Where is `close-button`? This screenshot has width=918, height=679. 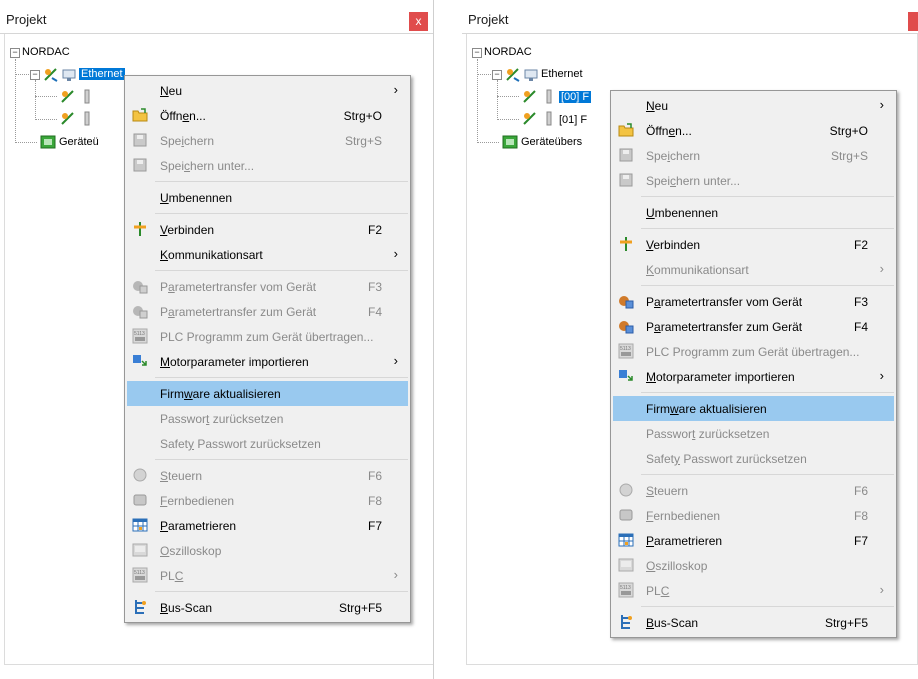 close-button is located at coordinates (913, 21).